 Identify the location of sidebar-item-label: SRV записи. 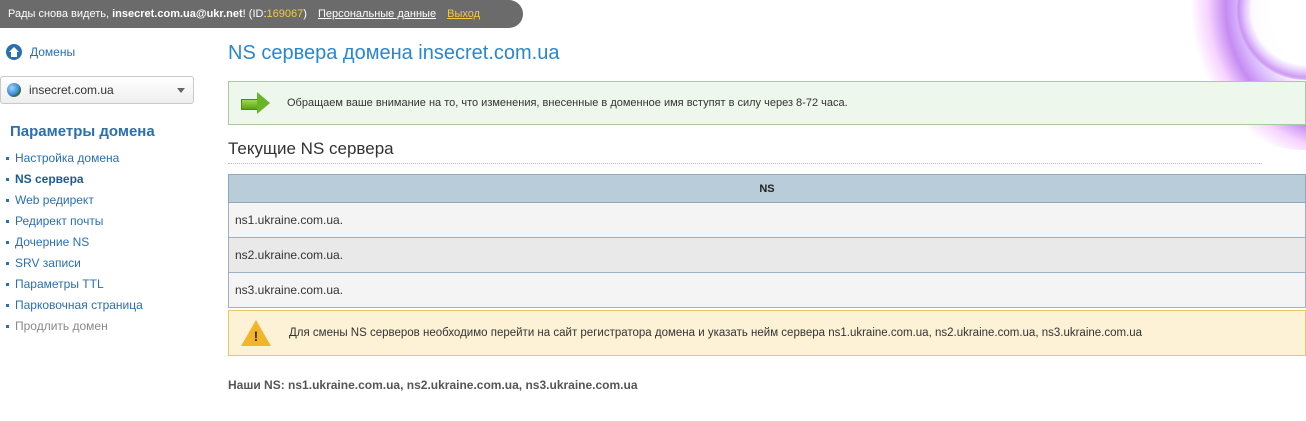
(48, 263).